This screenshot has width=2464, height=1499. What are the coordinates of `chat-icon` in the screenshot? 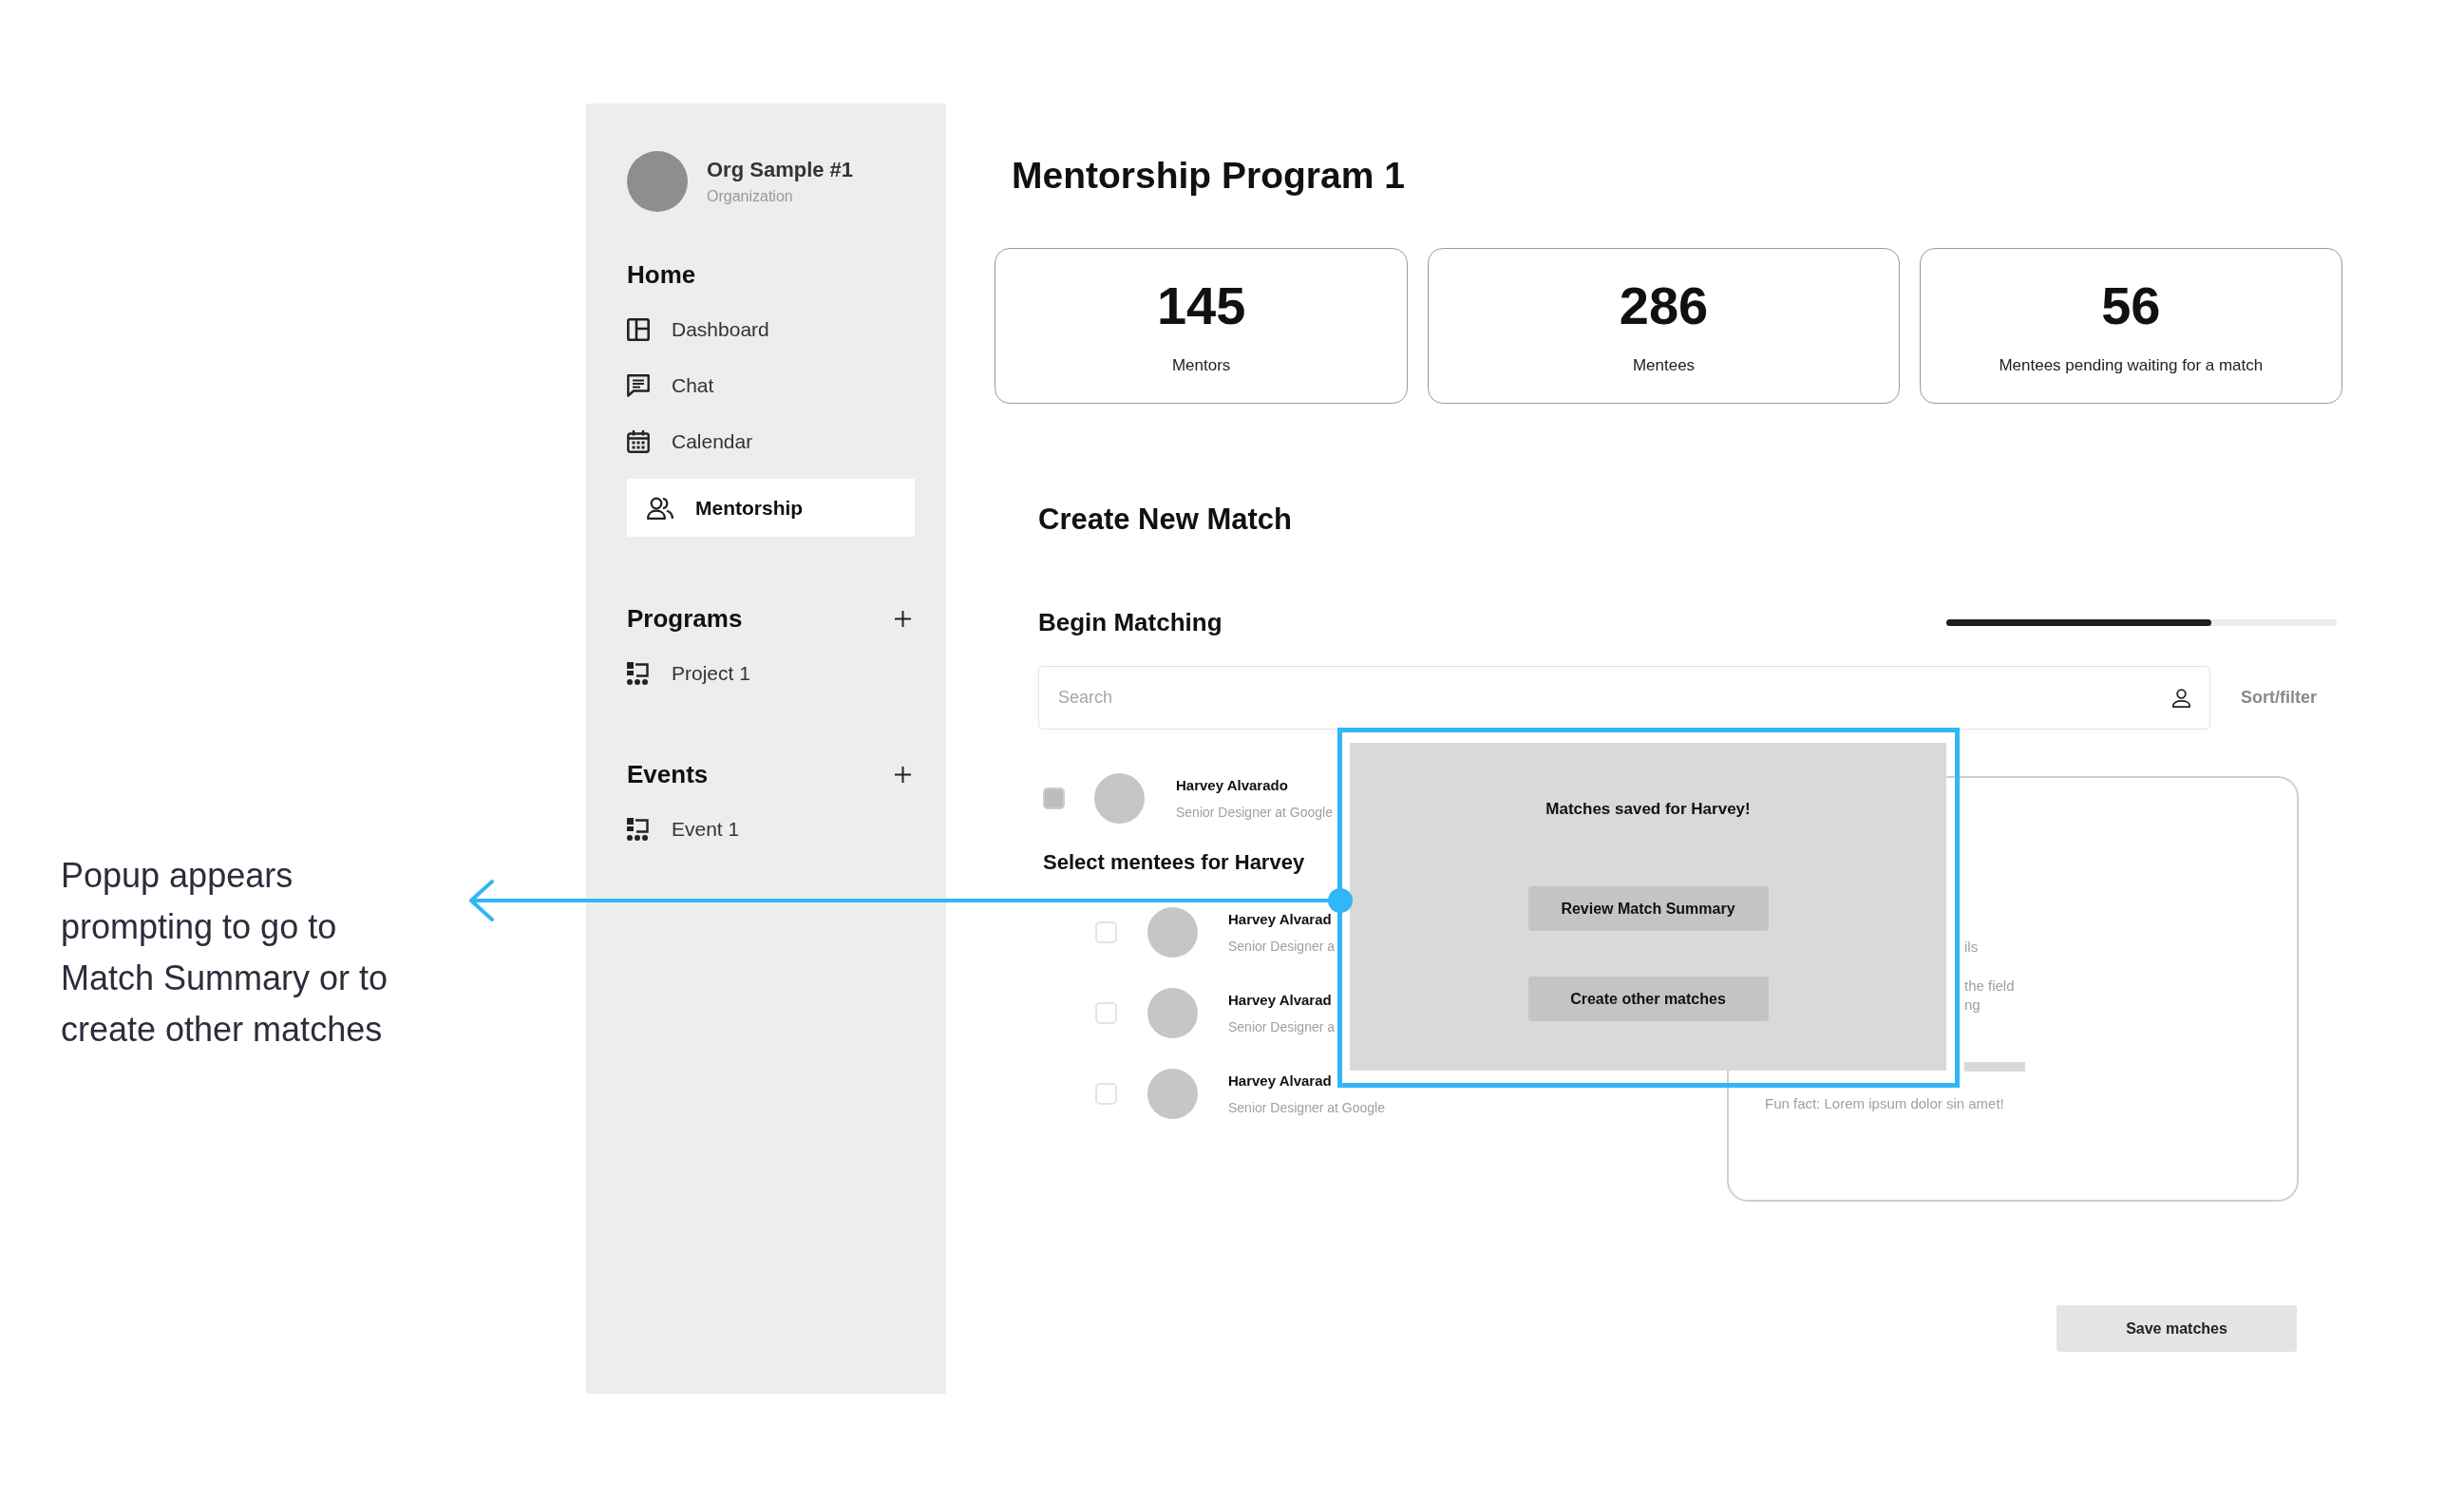 It's located at (638, 385).